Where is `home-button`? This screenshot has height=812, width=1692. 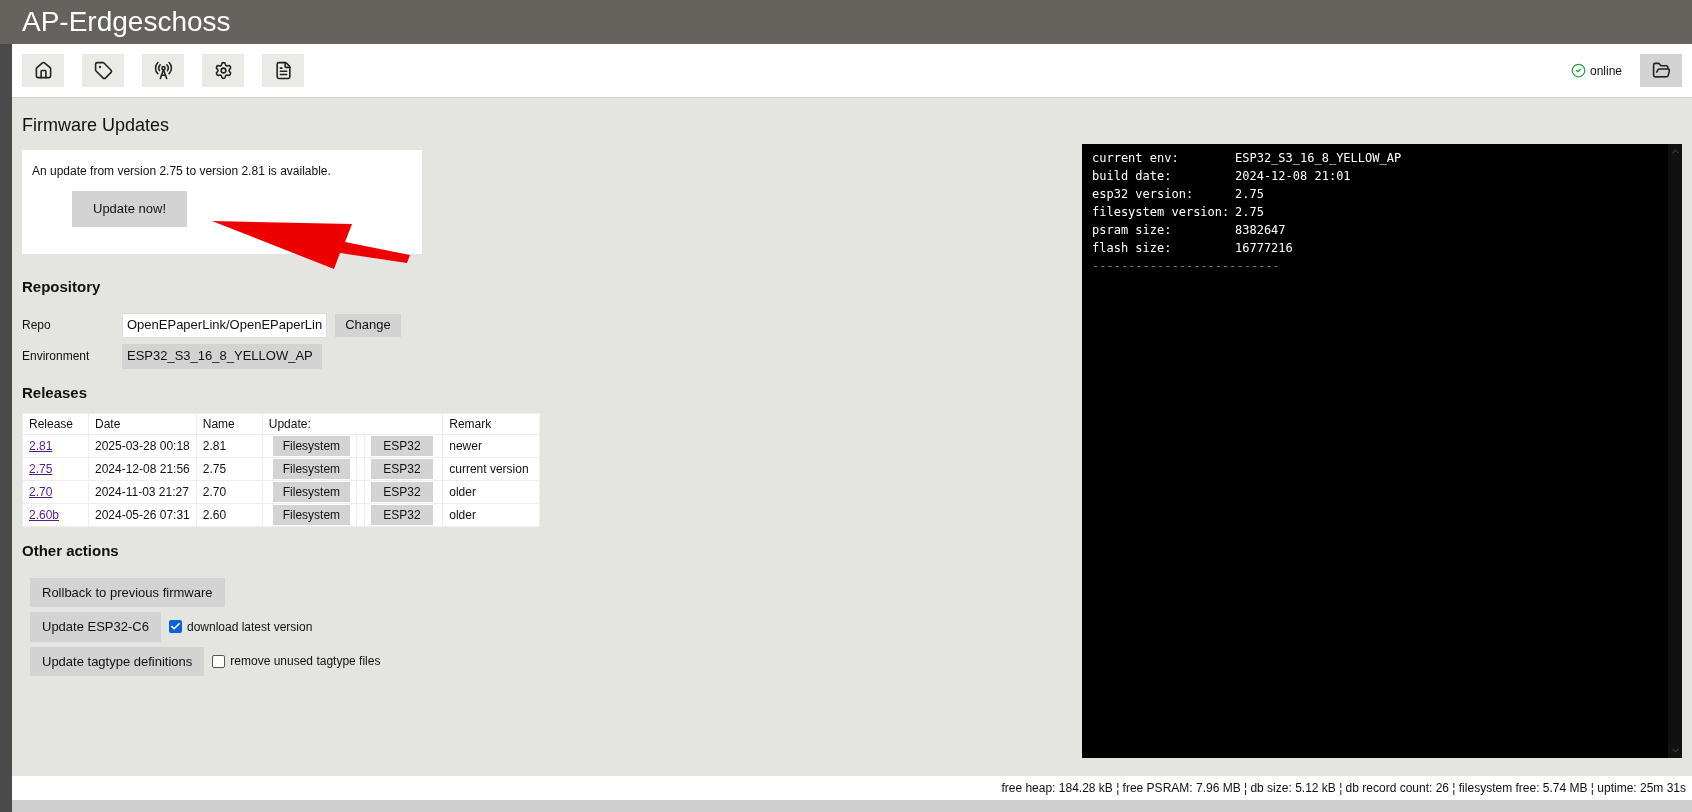 home-button is located at coordinates (43, 70).